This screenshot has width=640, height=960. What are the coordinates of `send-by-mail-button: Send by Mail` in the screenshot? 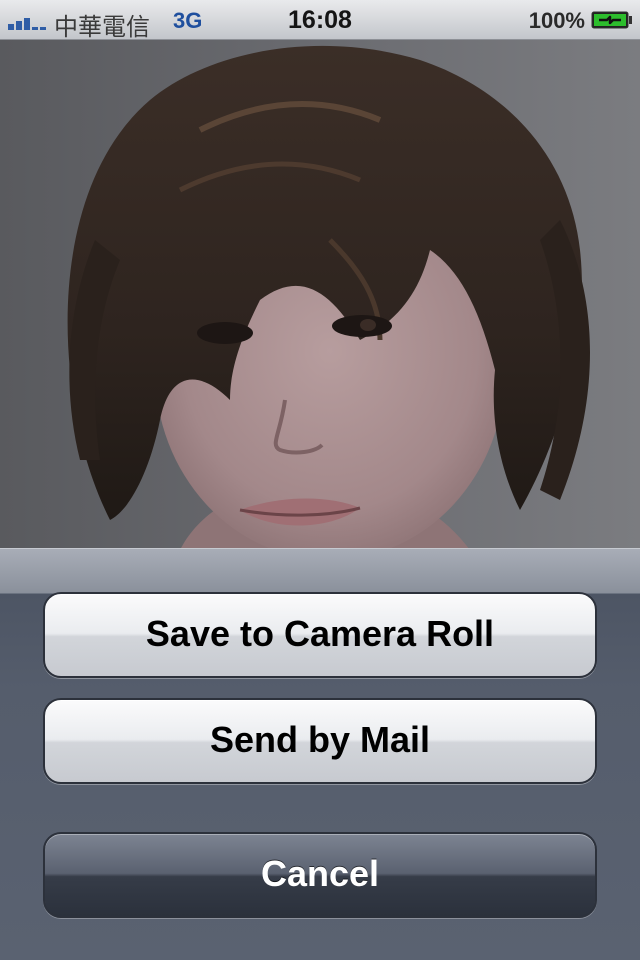 It's located at (320, 741).